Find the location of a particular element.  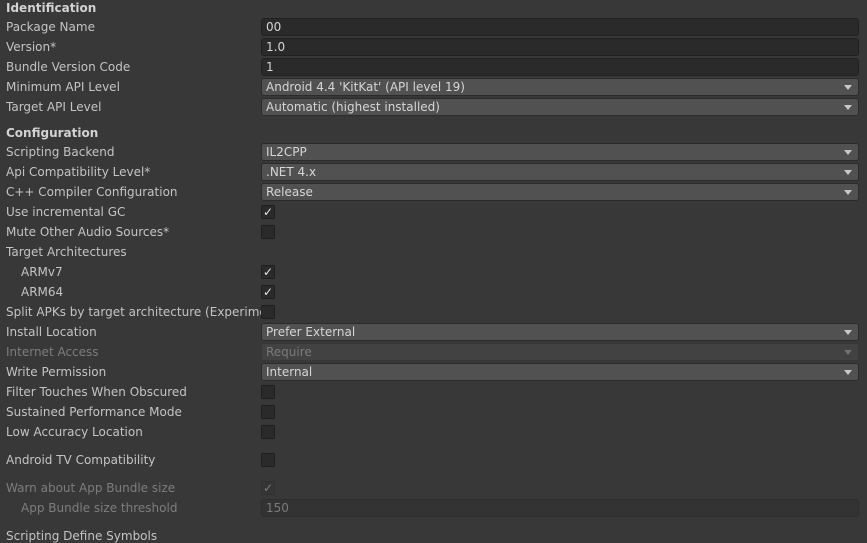

write-permission-dropdown: Internal is located at coordinates (560, 372).